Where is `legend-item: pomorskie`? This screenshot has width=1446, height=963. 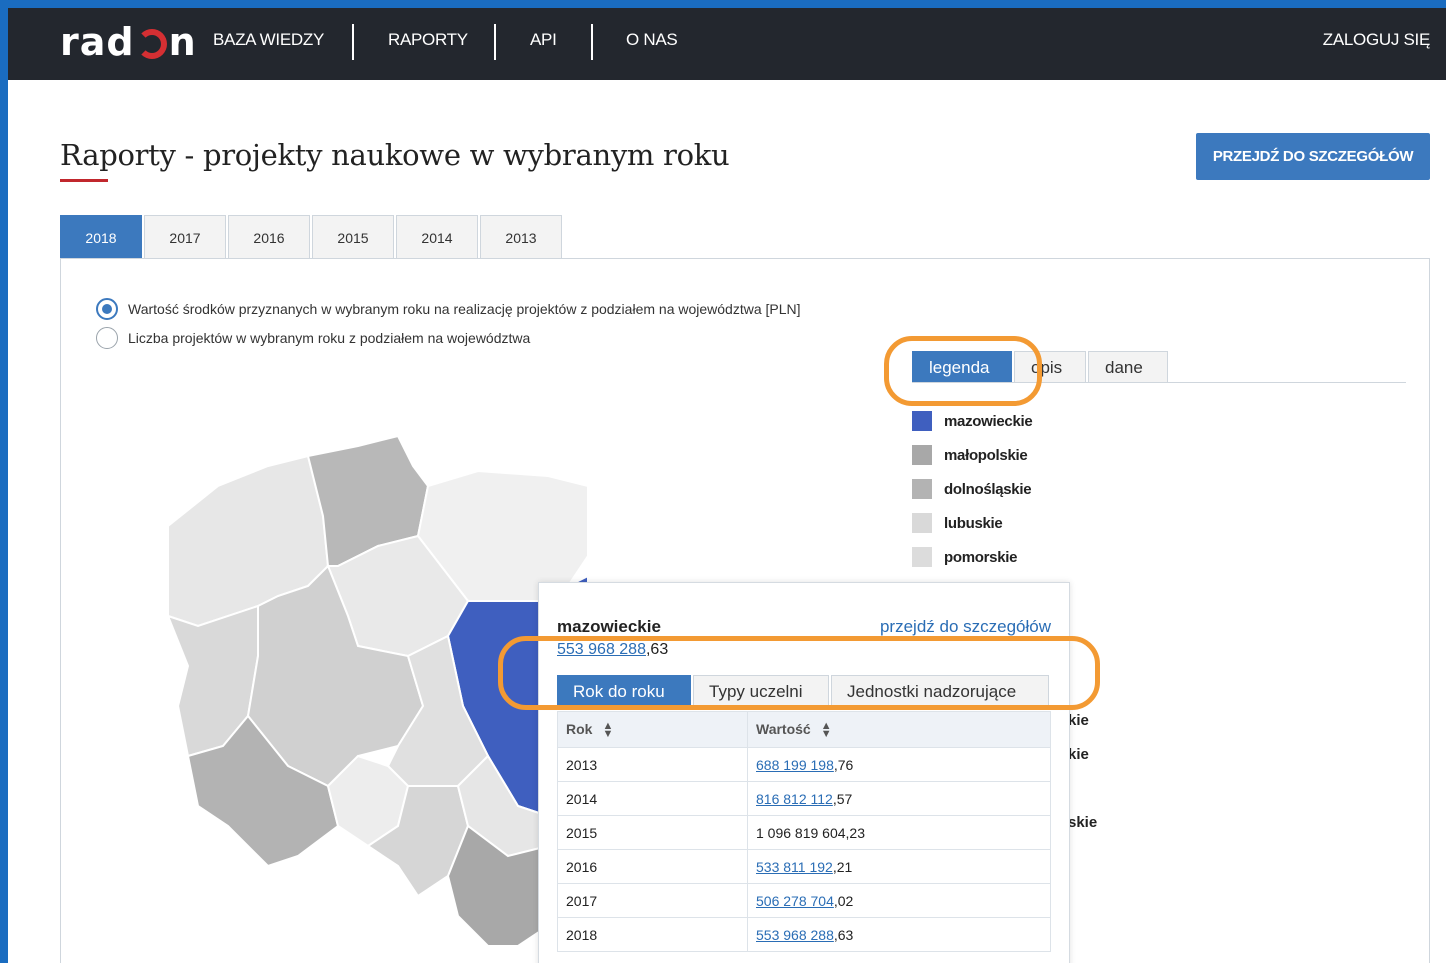 legend-item: pomorskie is located at coordinates (972, 557).